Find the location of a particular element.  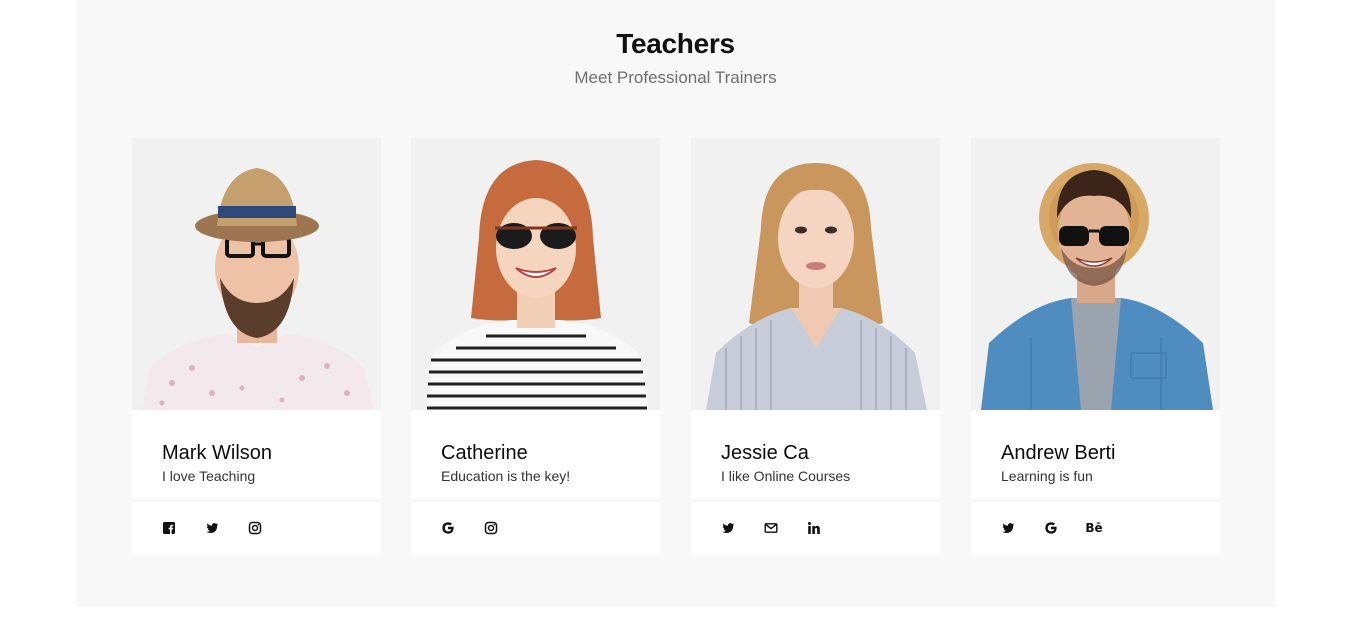

teacher-name: Jessie Ca is located at coordinates (765, 453).